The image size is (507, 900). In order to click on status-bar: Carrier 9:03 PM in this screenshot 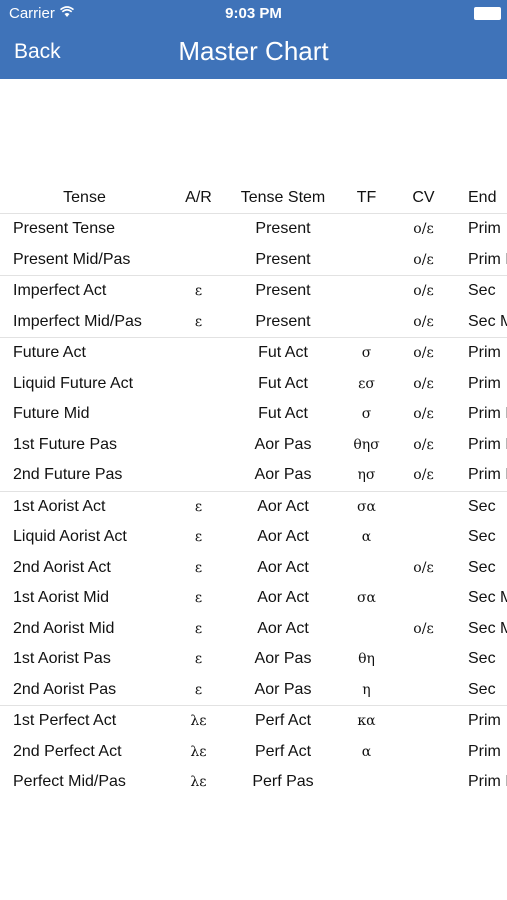, I will do `click(253, 14)`.